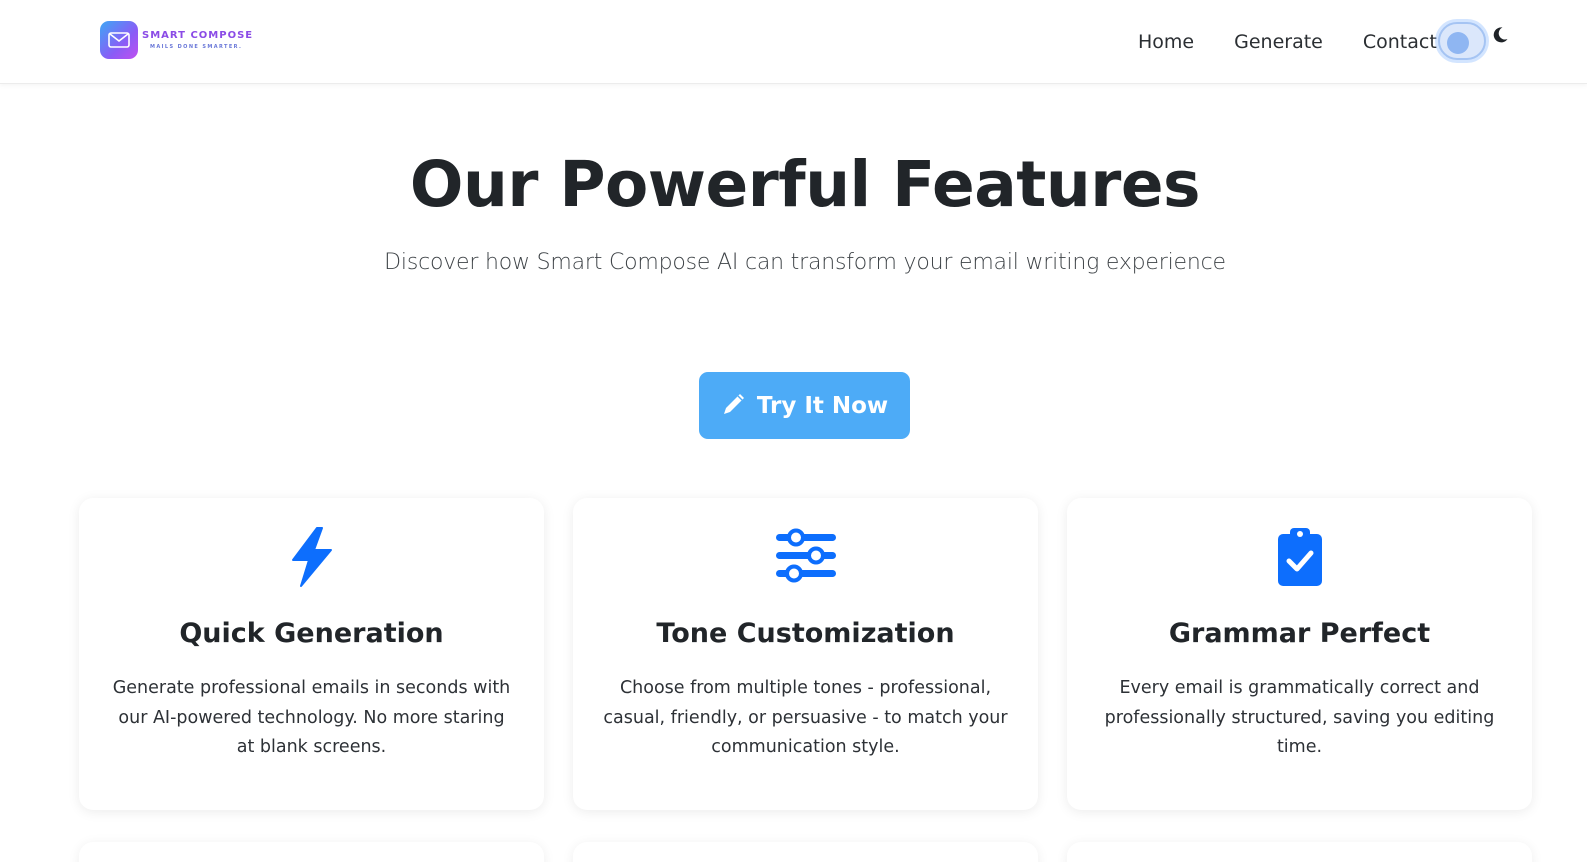  I want to click on page-title: Our Powerful Features, so click(805, 184).